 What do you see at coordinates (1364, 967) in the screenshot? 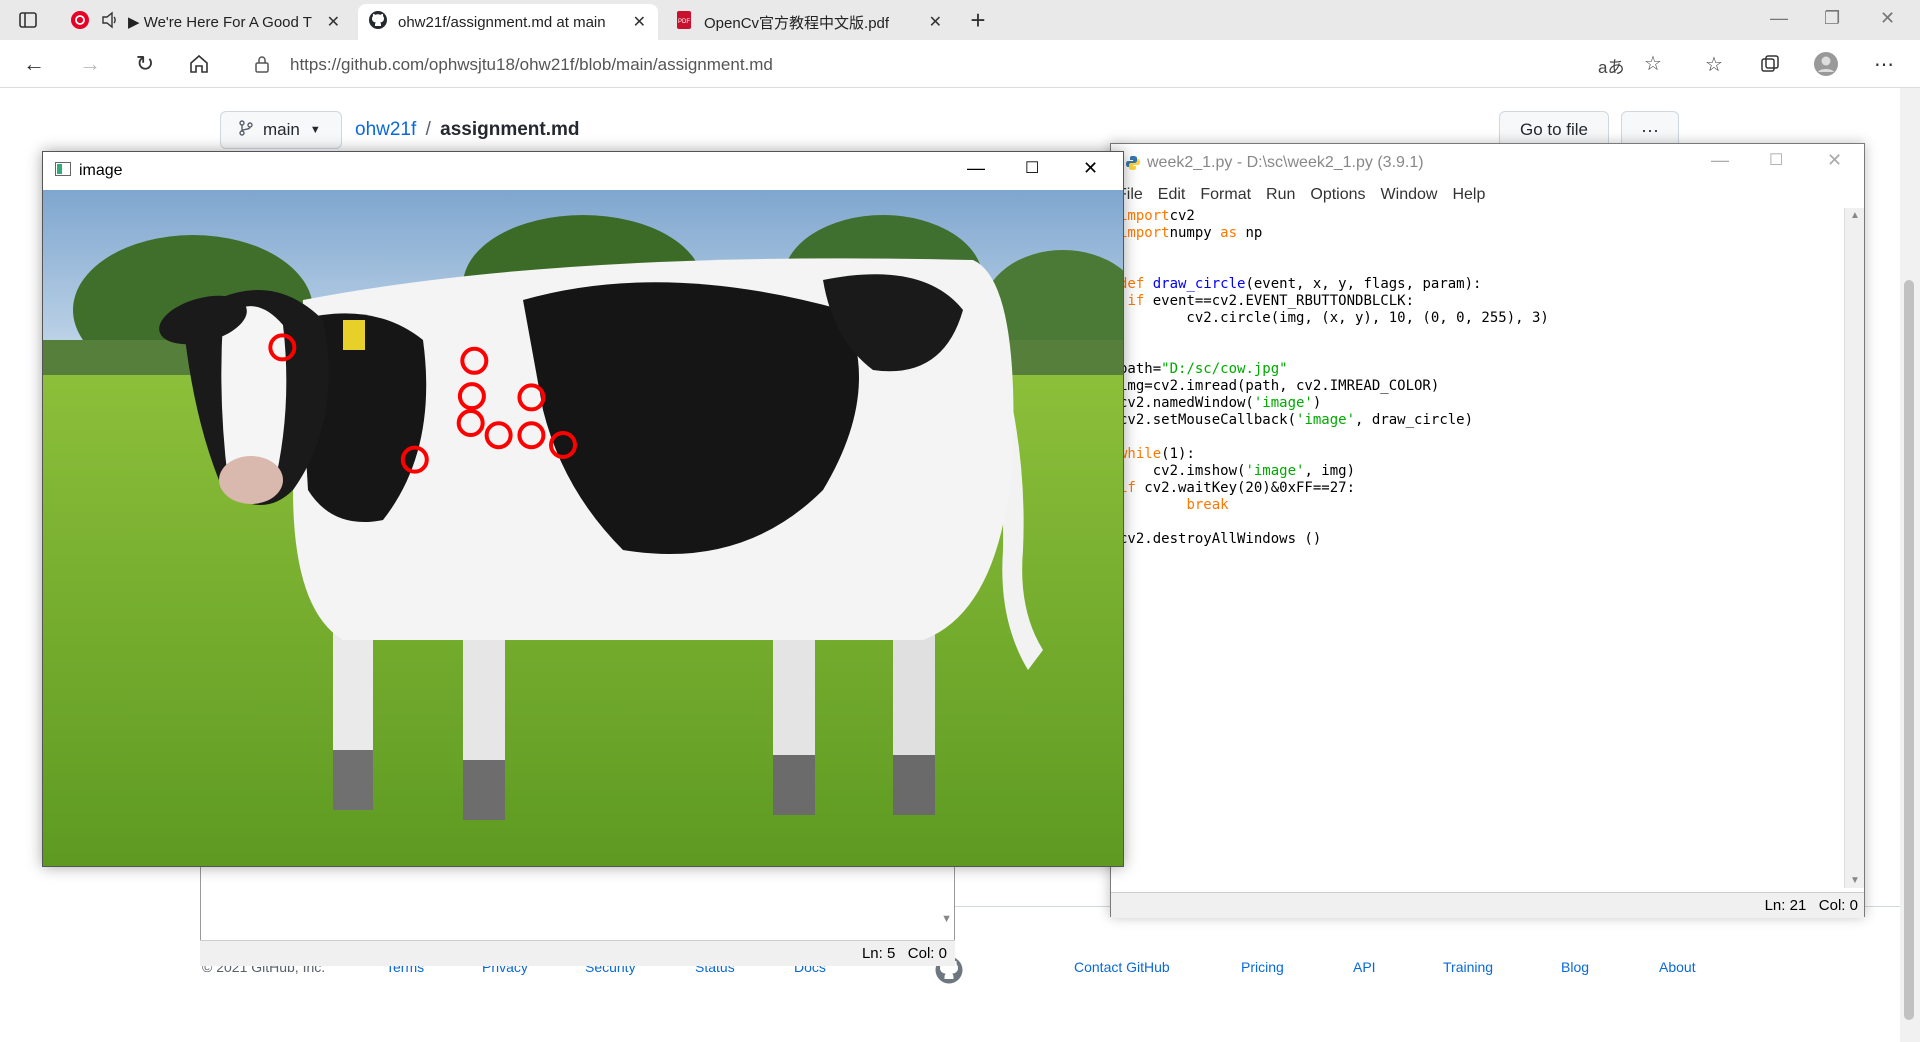
I see `footer-link-api: API` at bounding box center [1364, 967].